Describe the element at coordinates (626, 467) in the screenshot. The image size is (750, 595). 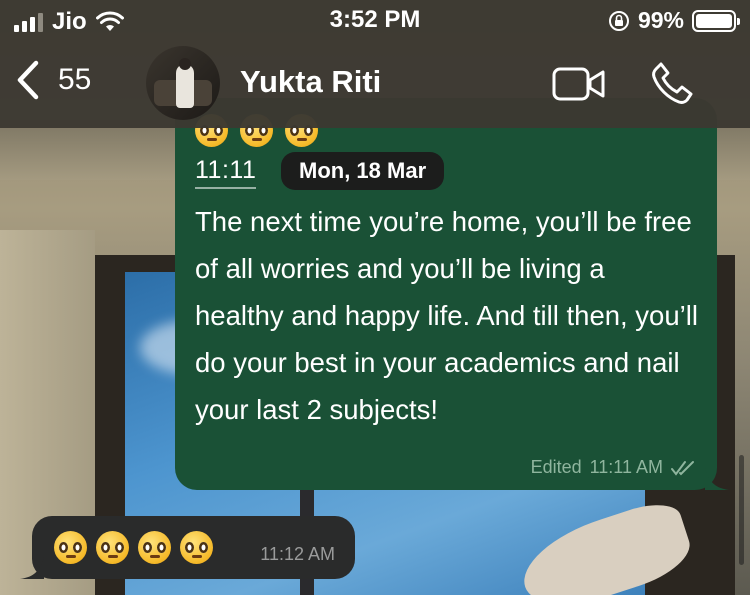
I see `message-time: 11:11 AM` at that location.